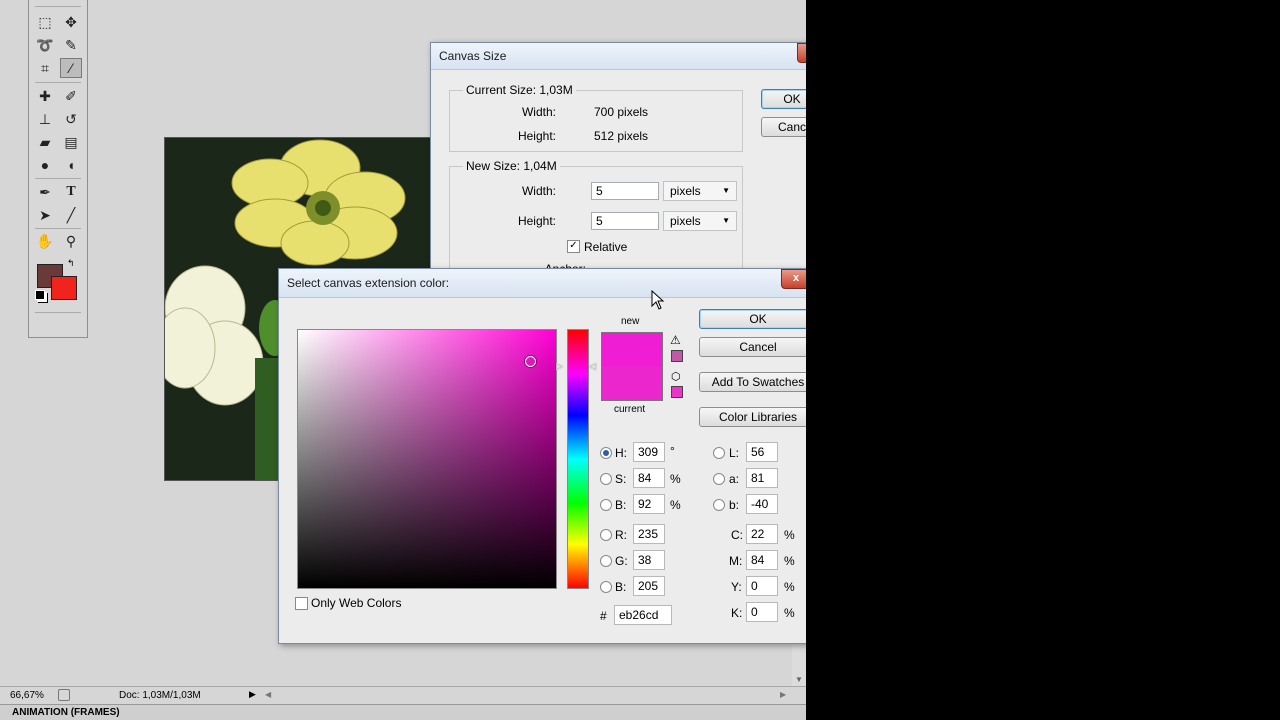 This screenshot has width=1280, height=720. I want to click on yellow-input: 0, so click(762, 586).